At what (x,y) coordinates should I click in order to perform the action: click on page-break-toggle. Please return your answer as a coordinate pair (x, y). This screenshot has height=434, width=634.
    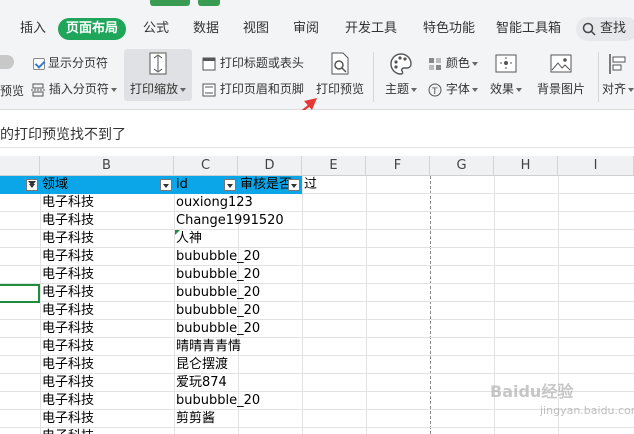
    Looking at the image, I should click on (7, 62).